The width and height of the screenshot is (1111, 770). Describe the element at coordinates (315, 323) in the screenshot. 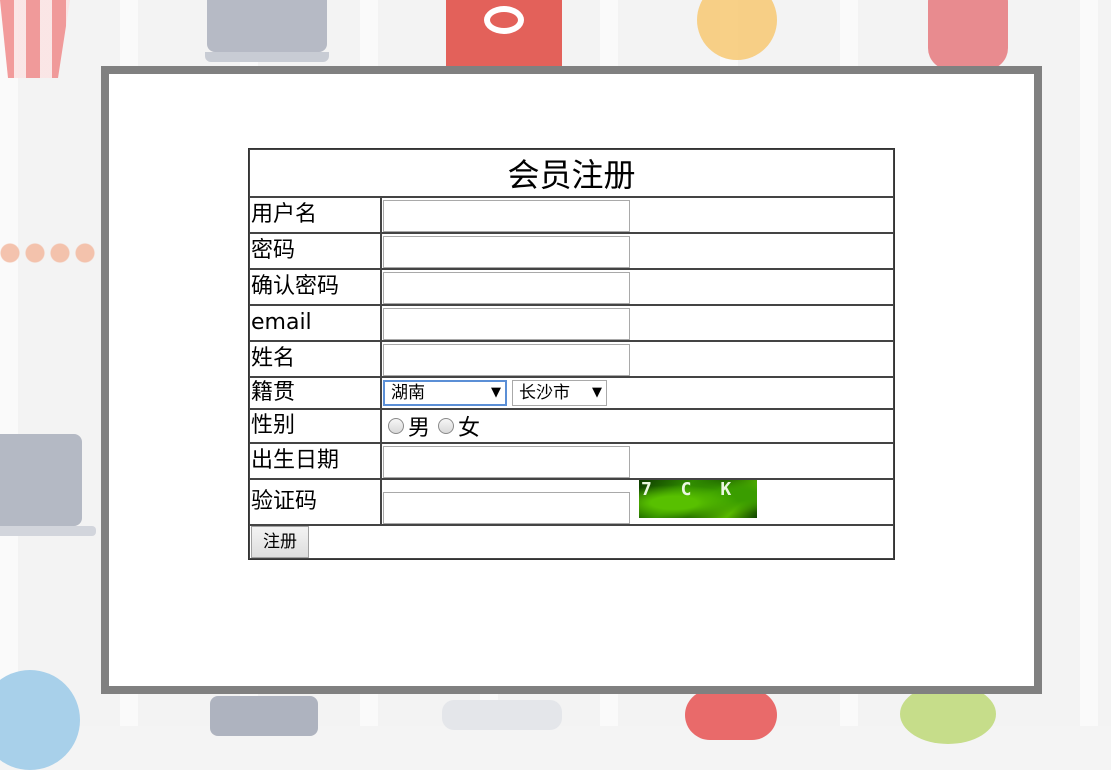

I see `email-label: email` at that location.